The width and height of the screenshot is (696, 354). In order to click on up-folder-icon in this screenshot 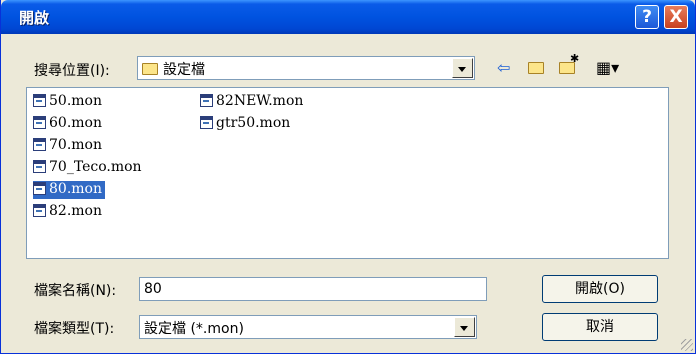, I will do `click(536, 67)`.